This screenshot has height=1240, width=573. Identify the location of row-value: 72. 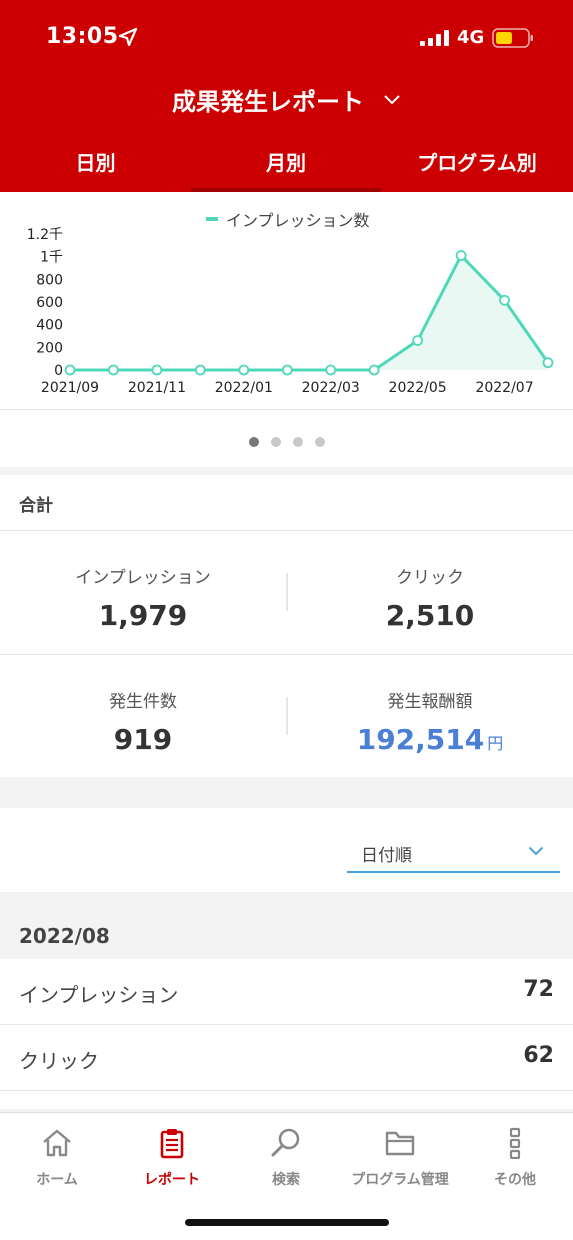
(538, 989).